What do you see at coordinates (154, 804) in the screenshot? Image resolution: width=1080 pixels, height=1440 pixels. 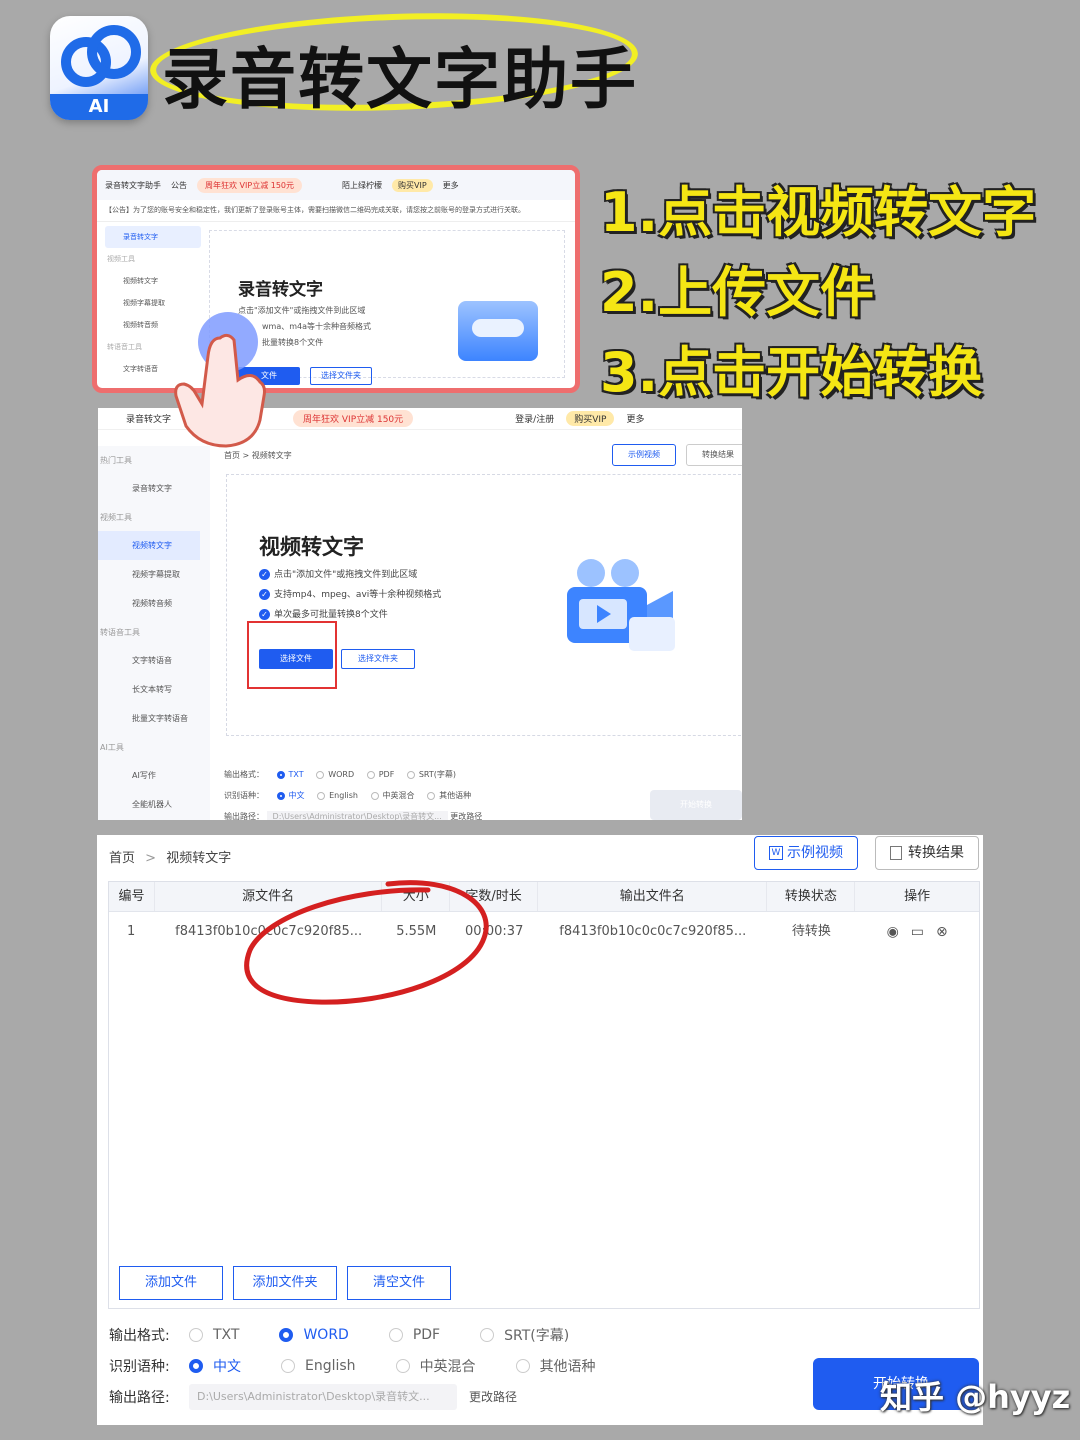 I see `p2-sidebar-item: 全能机器人` at bounding box center [154, 804].